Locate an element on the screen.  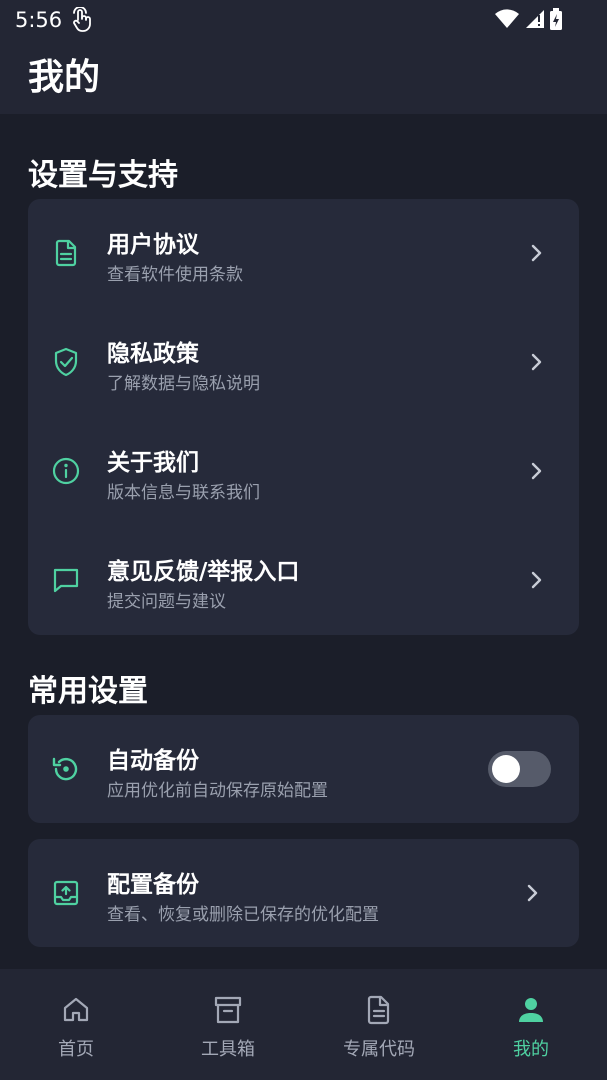
document-icon is located at coordinates (66, 253).